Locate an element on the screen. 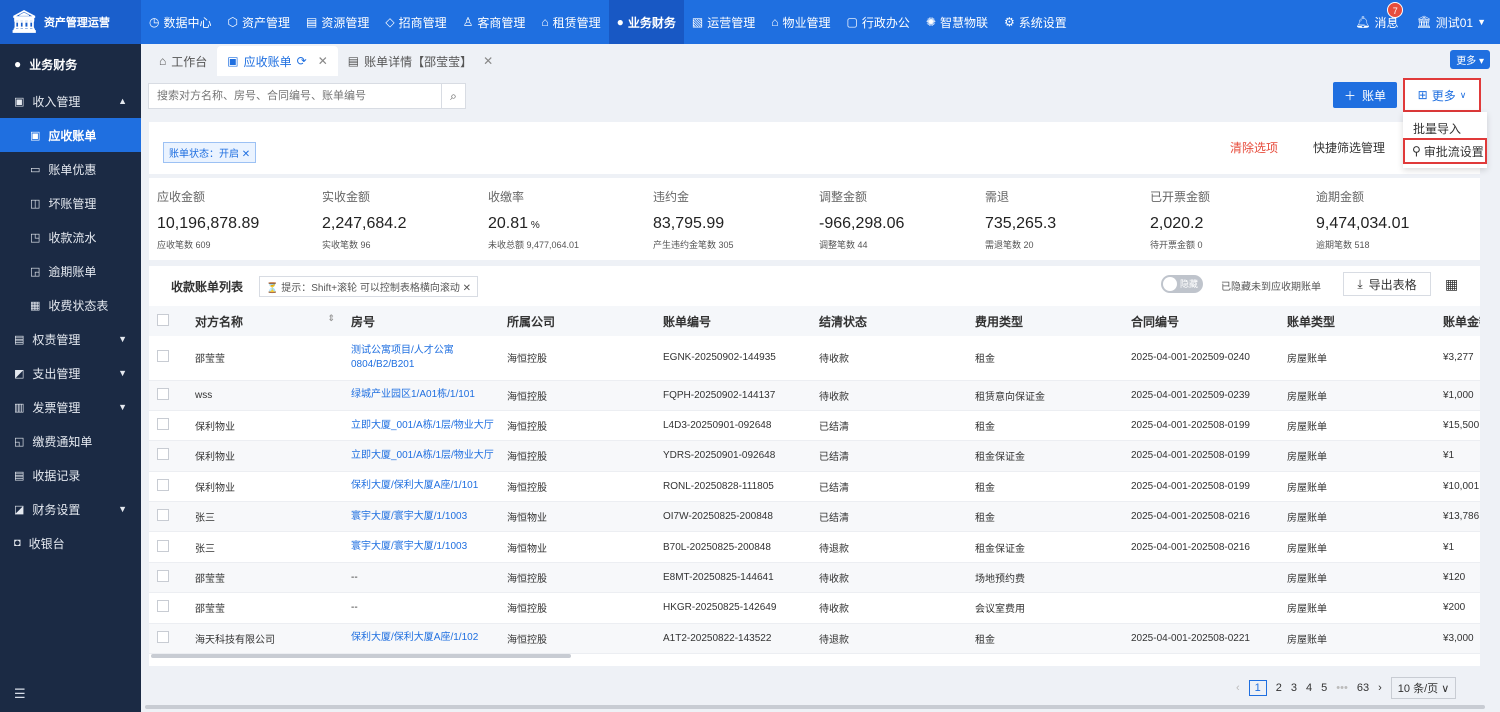  export-button: ⤓ 导出表格 is located at coordinates (1387, 284).